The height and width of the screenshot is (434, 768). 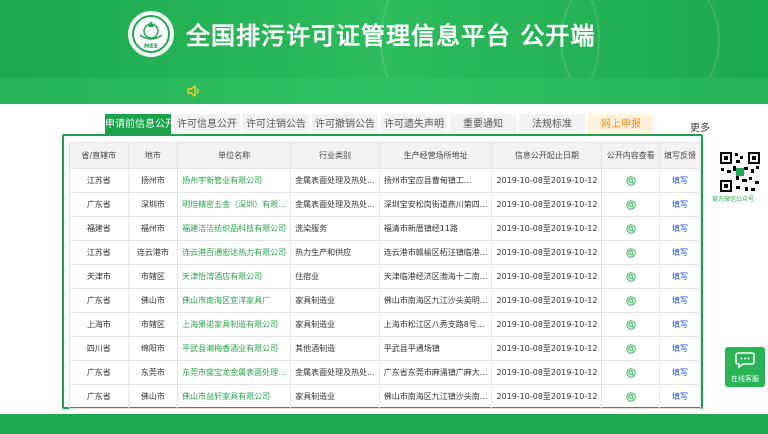 I want to click on qr-caption: 官方微信公众号, so click(x=733, y=199).